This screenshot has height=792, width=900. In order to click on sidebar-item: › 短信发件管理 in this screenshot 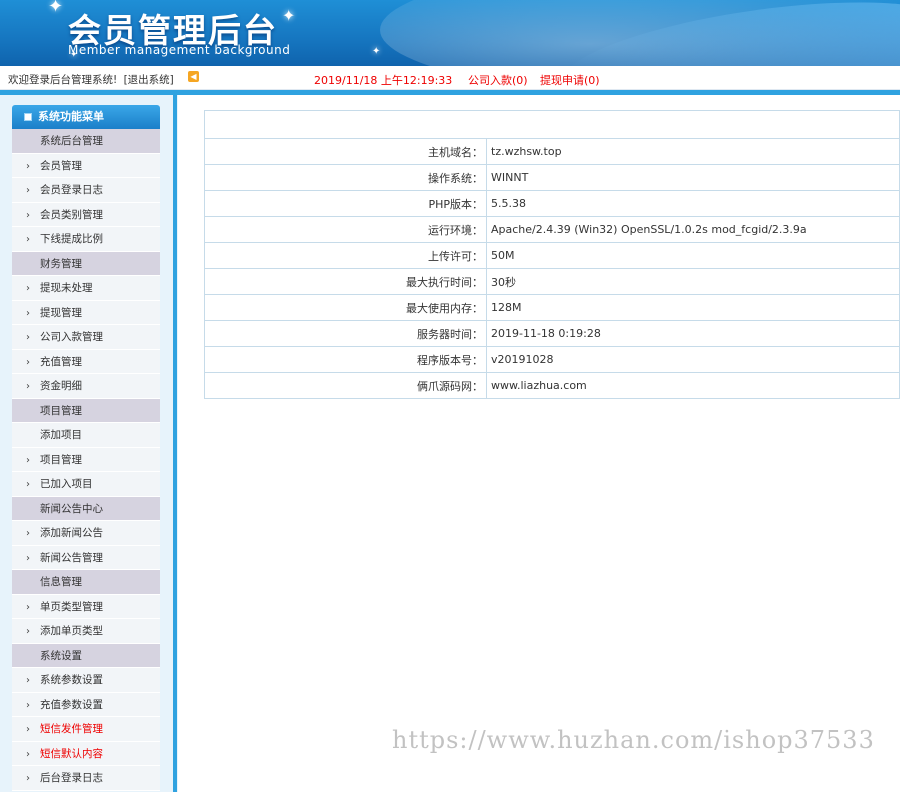, I will do `click(86, 729)`.